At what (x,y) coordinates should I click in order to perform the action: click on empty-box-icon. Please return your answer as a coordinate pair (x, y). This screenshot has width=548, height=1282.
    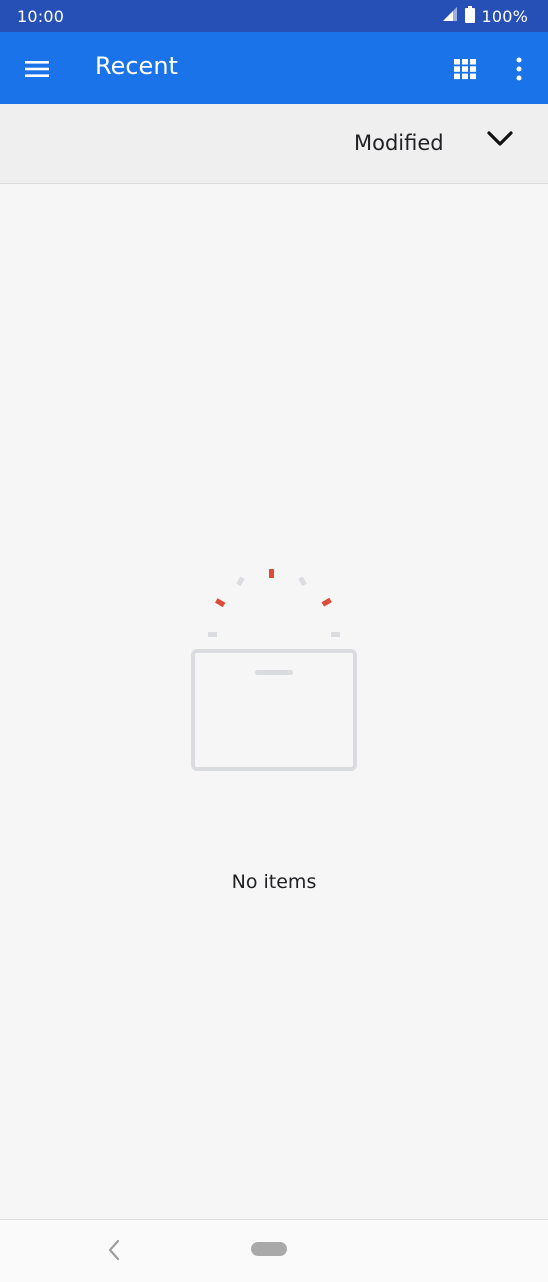
    Looking at the image, I should click on (274, 670).